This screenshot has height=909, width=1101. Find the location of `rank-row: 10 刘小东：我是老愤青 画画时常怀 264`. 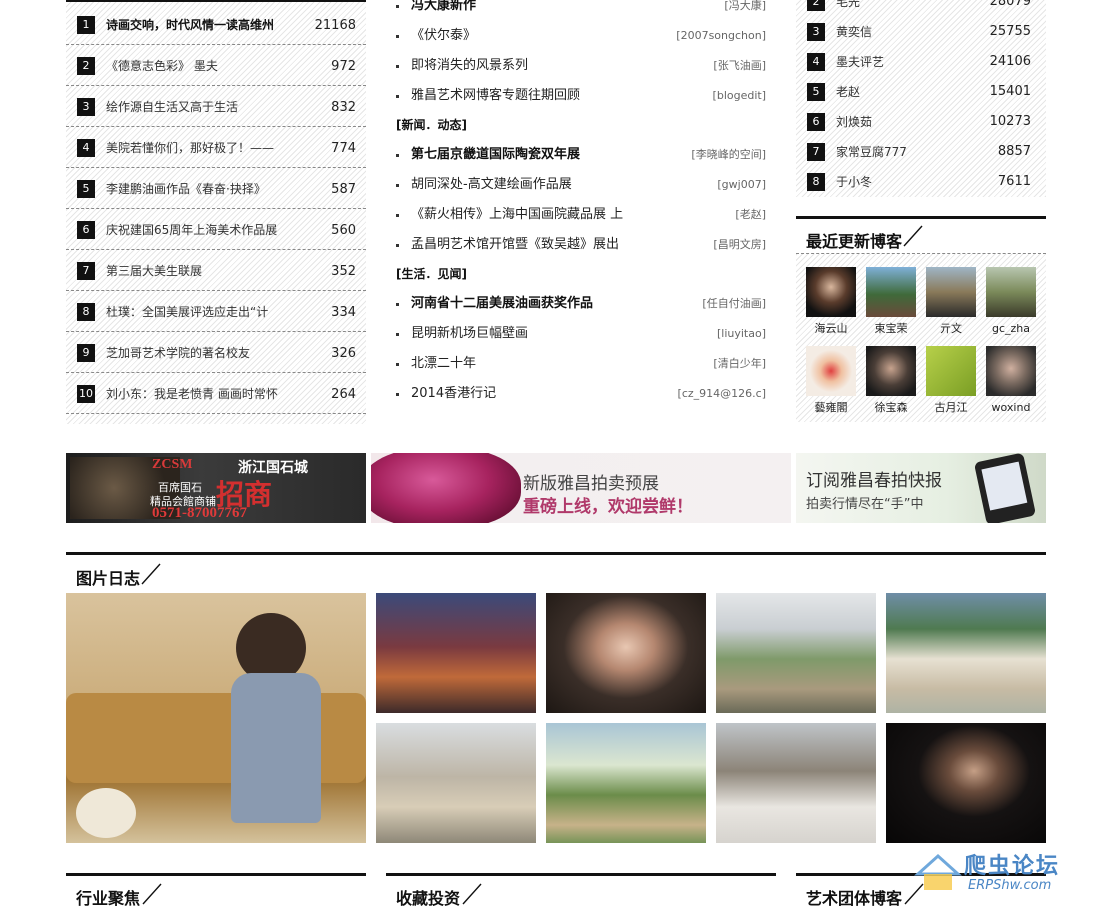

rank-row: 10 刘小东：我是老愤青 画画时常怀 264 is located at coordinates (216, 393).